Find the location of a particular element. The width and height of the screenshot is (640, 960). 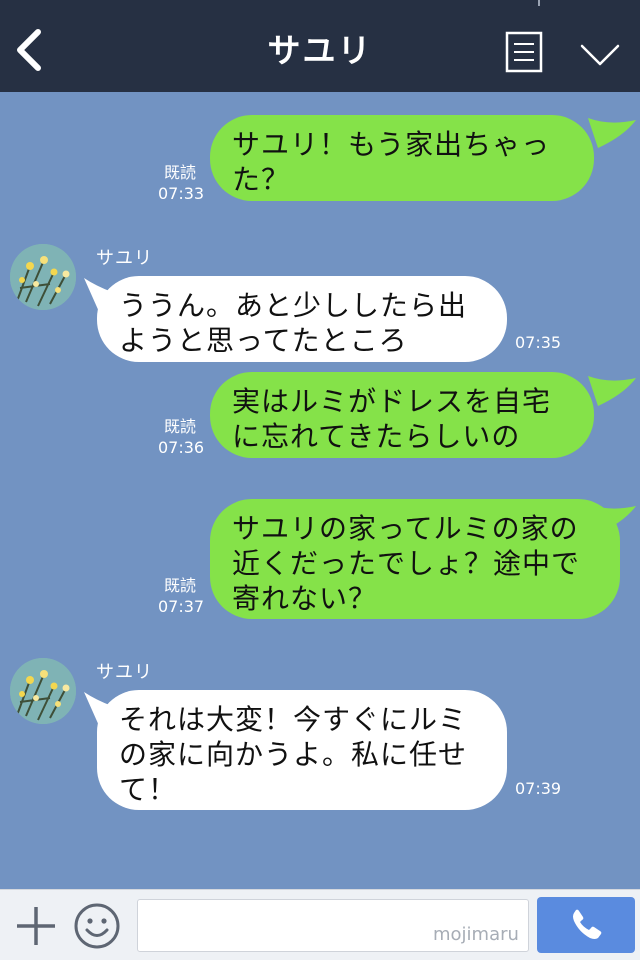

sent-message-bubble: サユリの家ってルミの家の近くだったでしょ？途中で寄れない？ is located at coordinates (415, 559).